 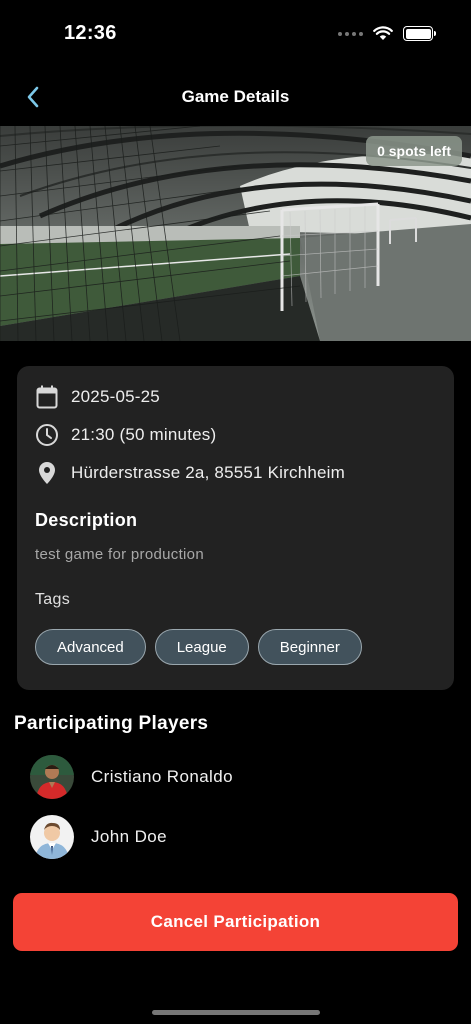 I want to click on game-time: 21:30 (50 minutes), so click(x=144, y=434).